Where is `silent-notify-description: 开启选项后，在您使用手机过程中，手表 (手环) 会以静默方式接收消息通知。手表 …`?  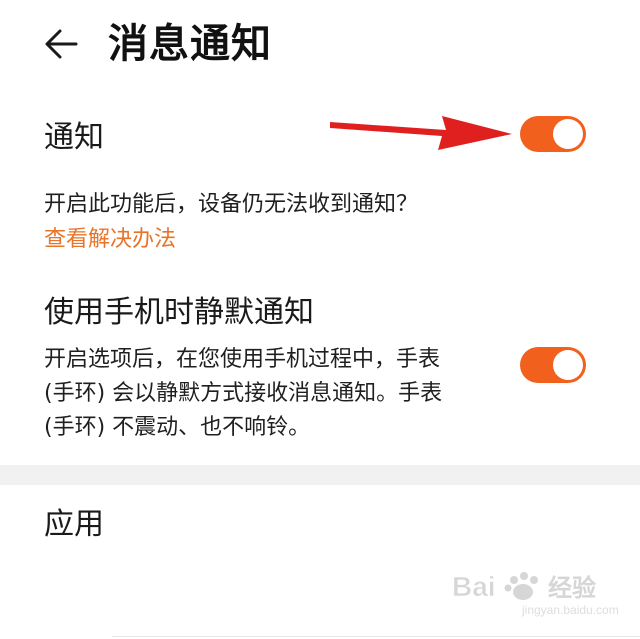 silent-notify-description: 开启选项后，在您使用手机过程中，手表 (手环) 会以静默方式接收消息通知。手表 … is located at coordinates (264, 394).